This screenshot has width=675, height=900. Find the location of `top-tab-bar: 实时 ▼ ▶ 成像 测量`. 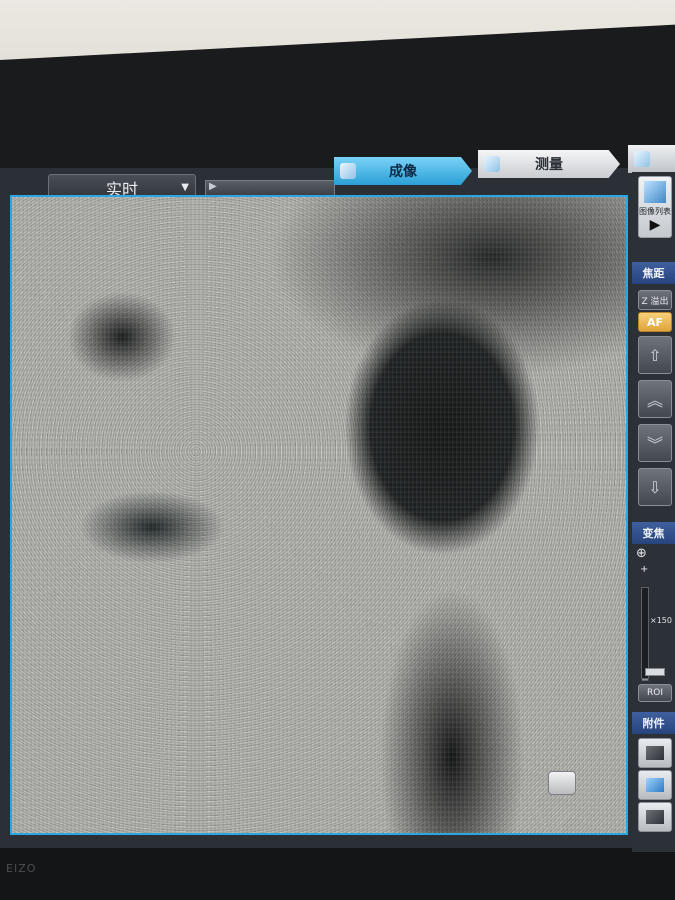

top-tab-bar: 实时 ▼ ▶ 成像 测量 is located at coordinates (337, 173).